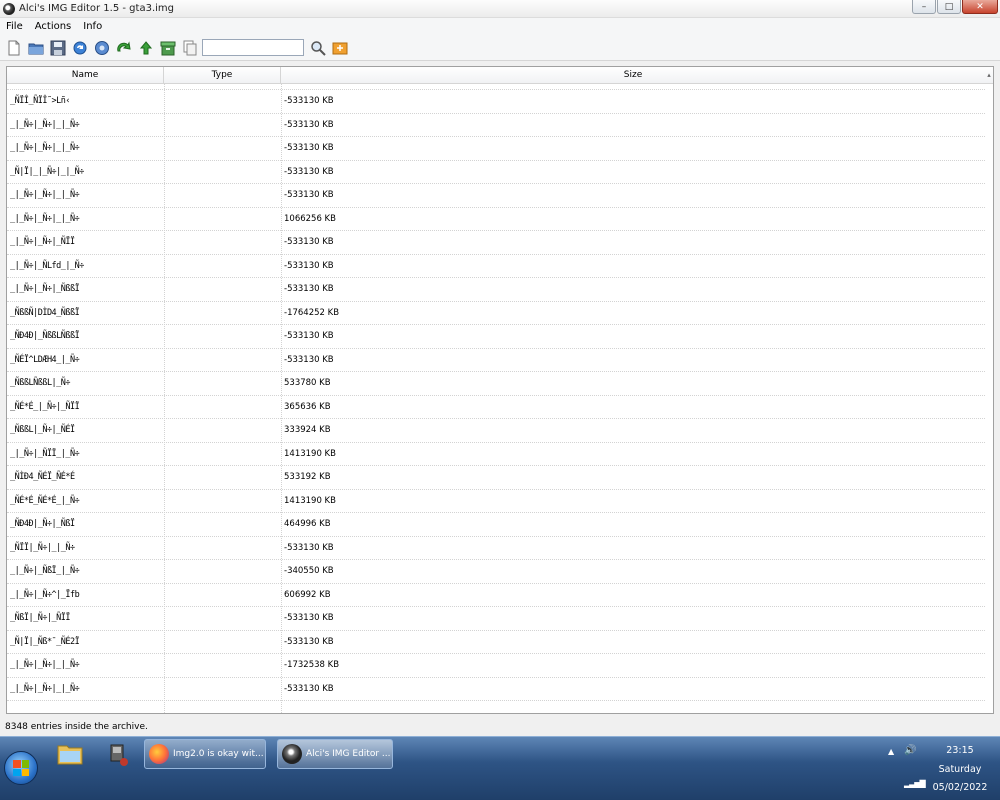 This screenshot has height=800, width=1000. Describe the element at coordinates (253, 47) in the screenshot. I see `search-input` at that location.